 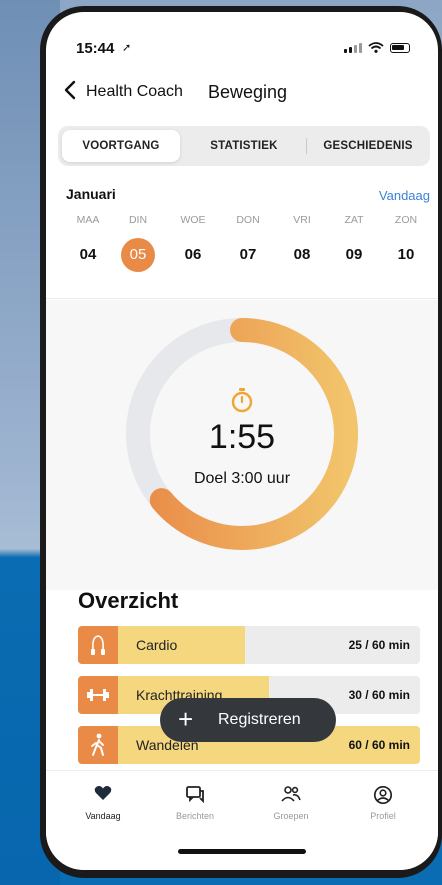 I want to click on overview-row-value: 25 / 60 min, so click(x=379, y=645).